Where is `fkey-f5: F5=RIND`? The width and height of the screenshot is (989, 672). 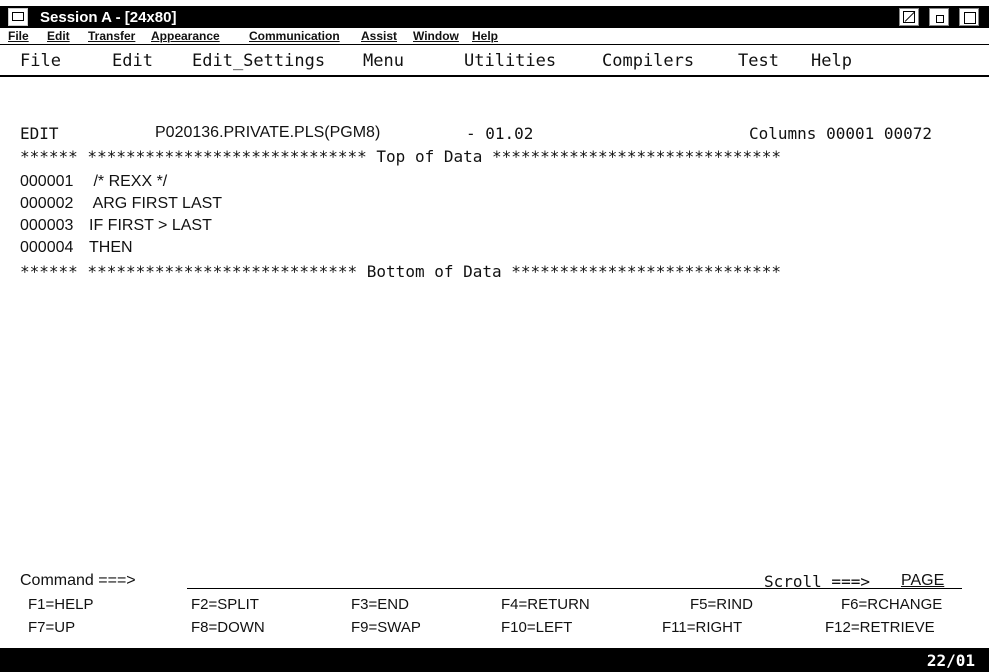 fkey-f5: F5=RIND is located at coordinates (721, 604).